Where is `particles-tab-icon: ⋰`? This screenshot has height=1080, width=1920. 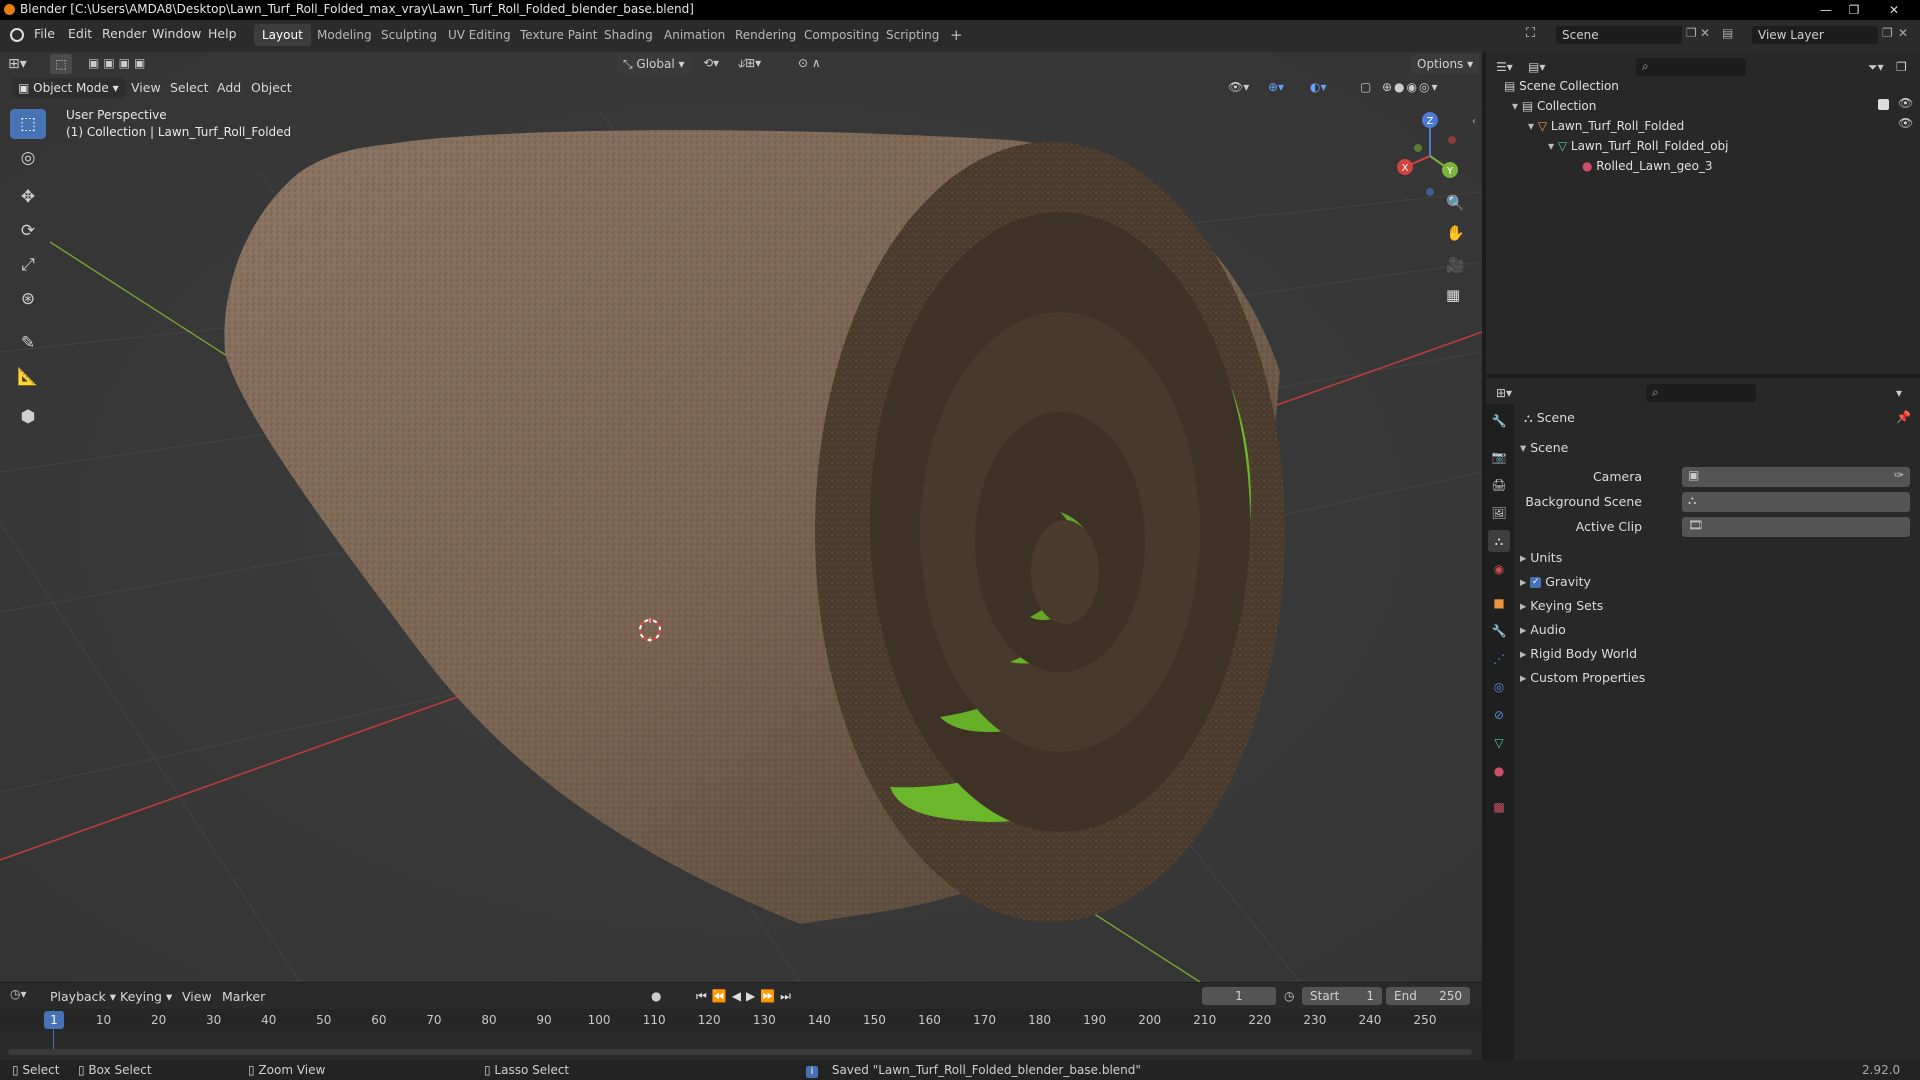
particles-tab-icon: ⋰ is located at coordinates (1499, 659).